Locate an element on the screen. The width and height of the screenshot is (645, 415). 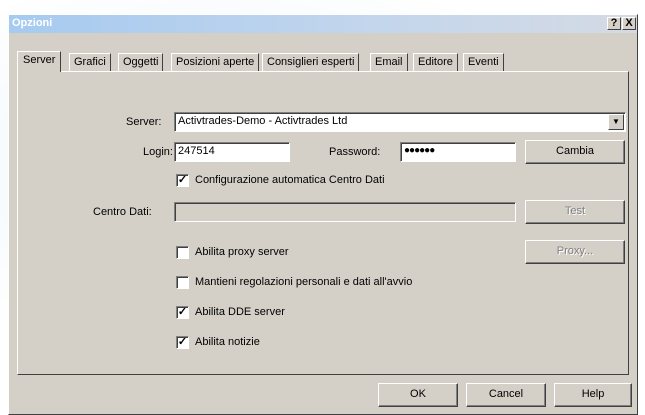
dde-label: Abilita DDE server is located at coordinates (240, 312).